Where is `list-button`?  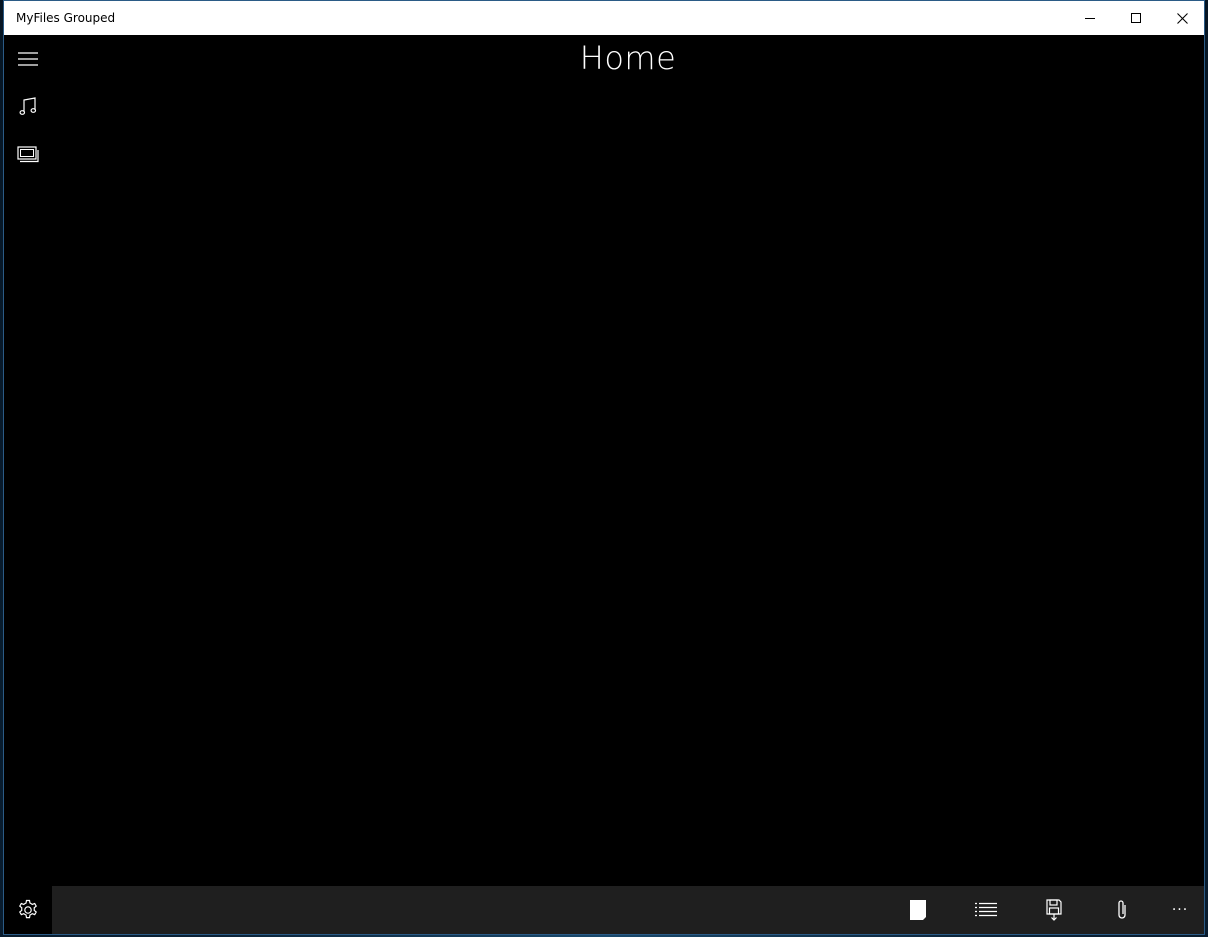 list-button is located at coordinates (986, 910).